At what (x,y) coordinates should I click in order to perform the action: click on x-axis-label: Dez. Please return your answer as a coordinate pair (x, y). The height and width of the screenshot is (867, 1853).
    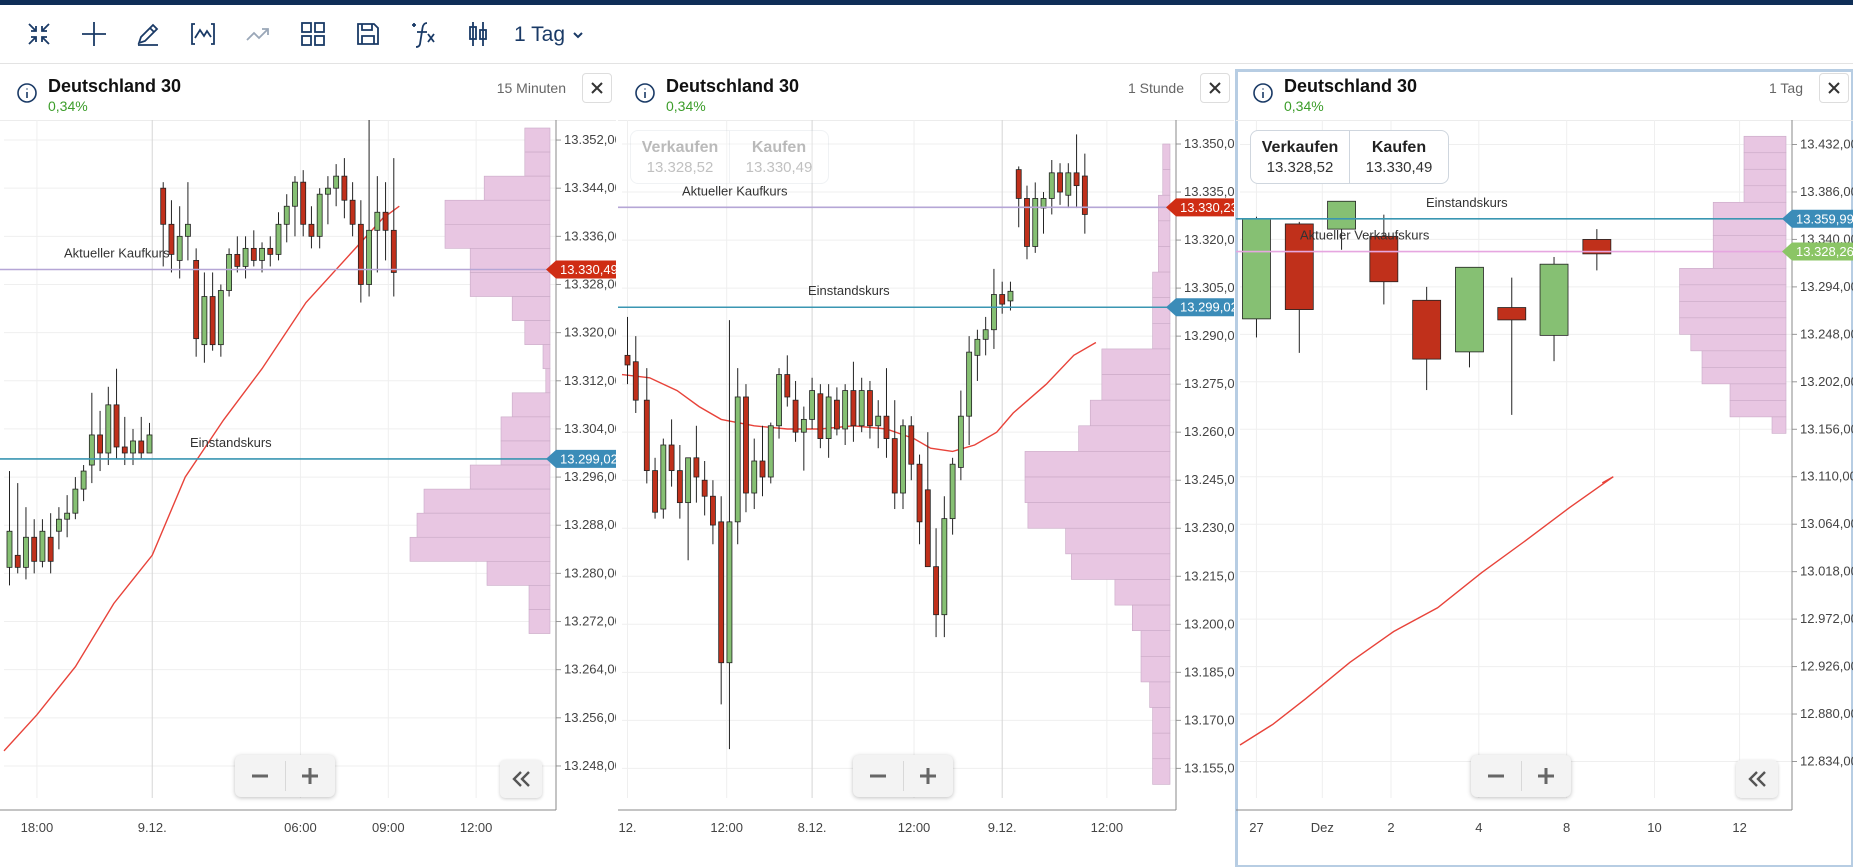
    Looking at the image, I should click on (1322, 827).